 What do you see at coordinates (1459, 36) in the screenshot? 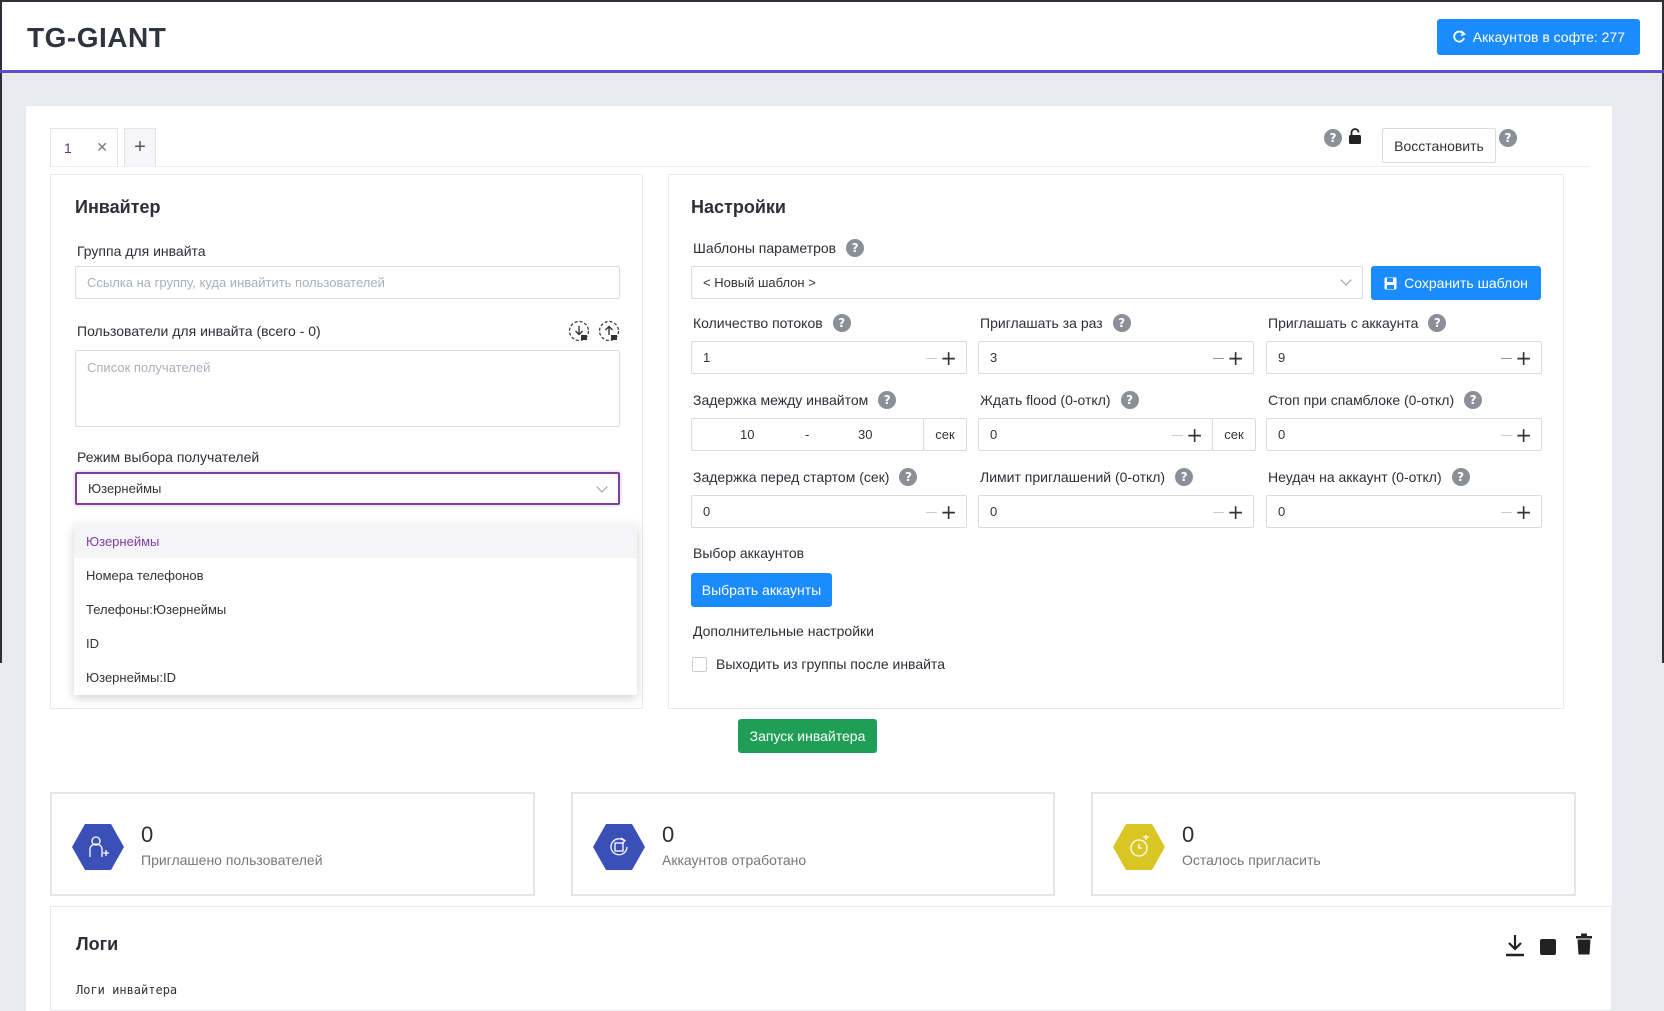
I see `refresh-icon` at bounding box center [1459, 36].